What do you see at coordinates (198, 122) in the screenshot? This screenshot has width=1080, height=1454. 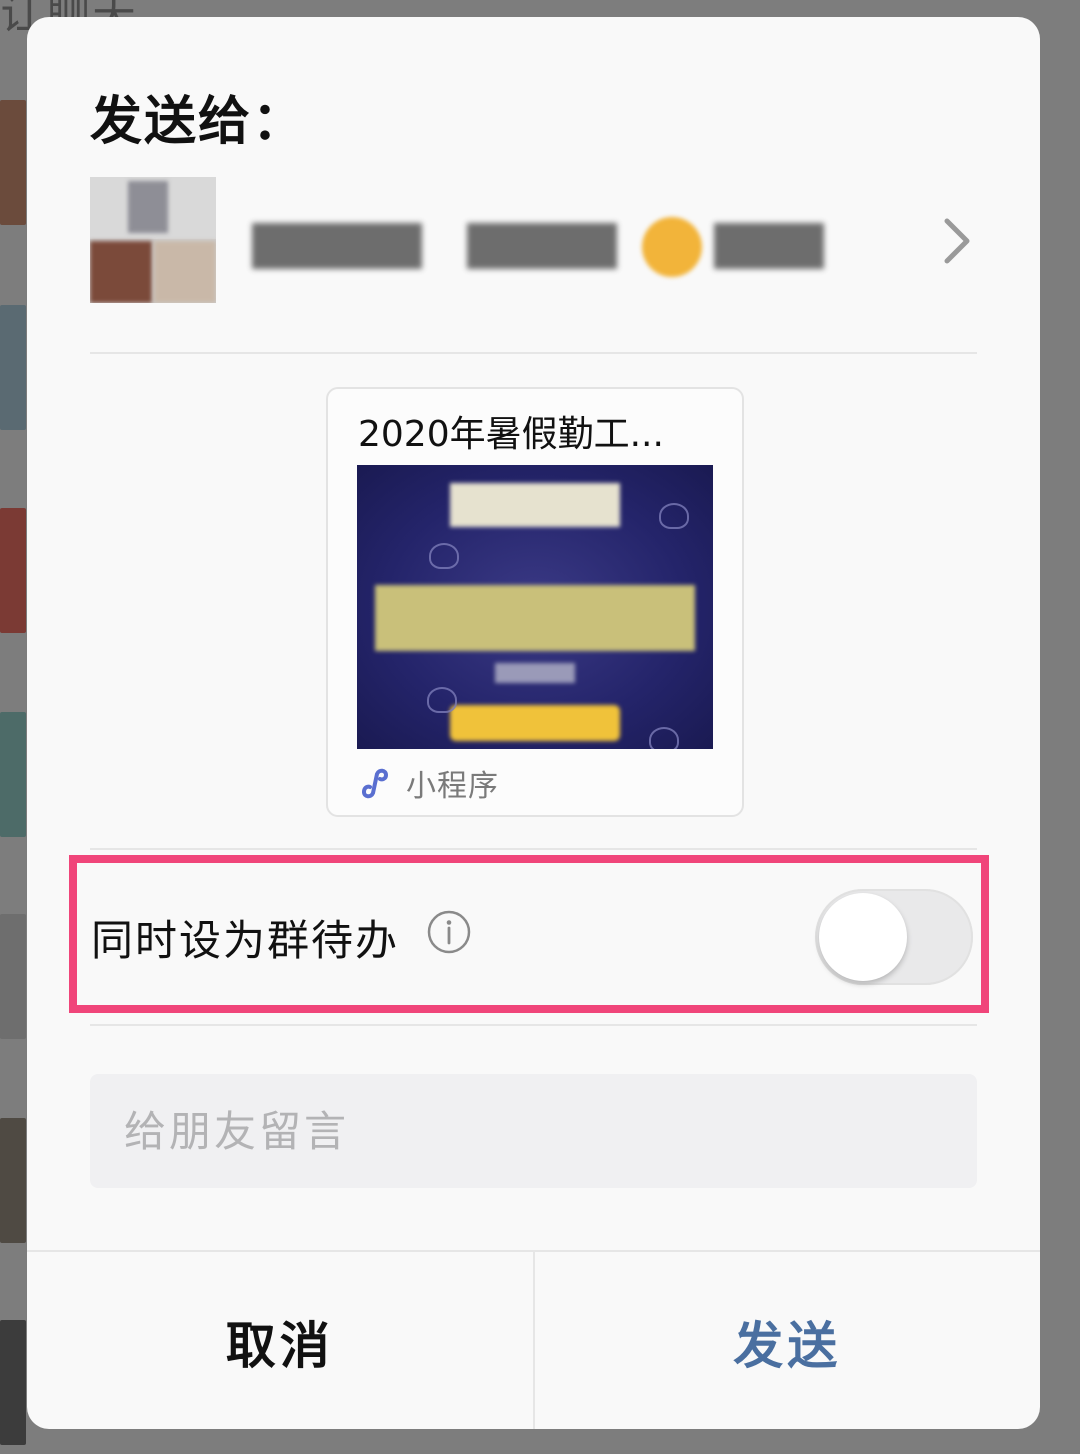 I see `dialog-title: 发送给：` at bounding box center [198, 122].